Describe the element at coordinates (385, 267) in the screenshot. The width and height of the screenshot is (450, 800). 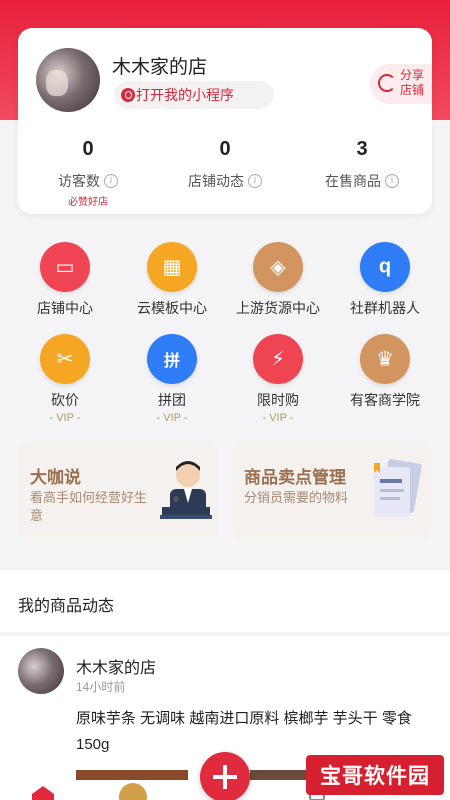
I see `robot-icon: q` at that location.